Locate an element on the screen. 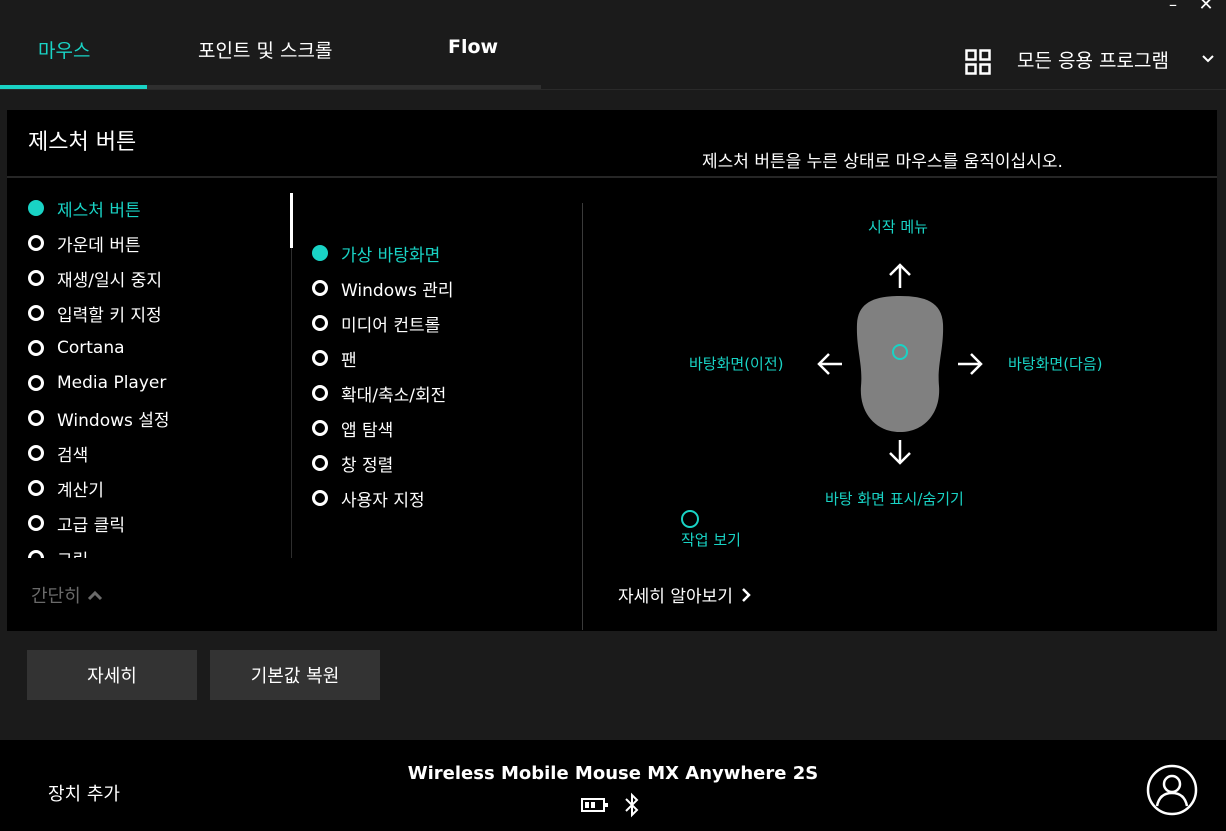 This screenshot has width=1226, height=831. list-item: 사용자 지정 is located at coordinates (368, 498).